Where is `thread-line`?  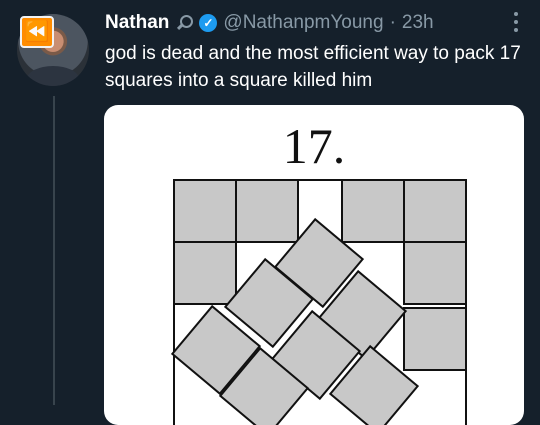
thread-line is located at coordinates (54, 250).